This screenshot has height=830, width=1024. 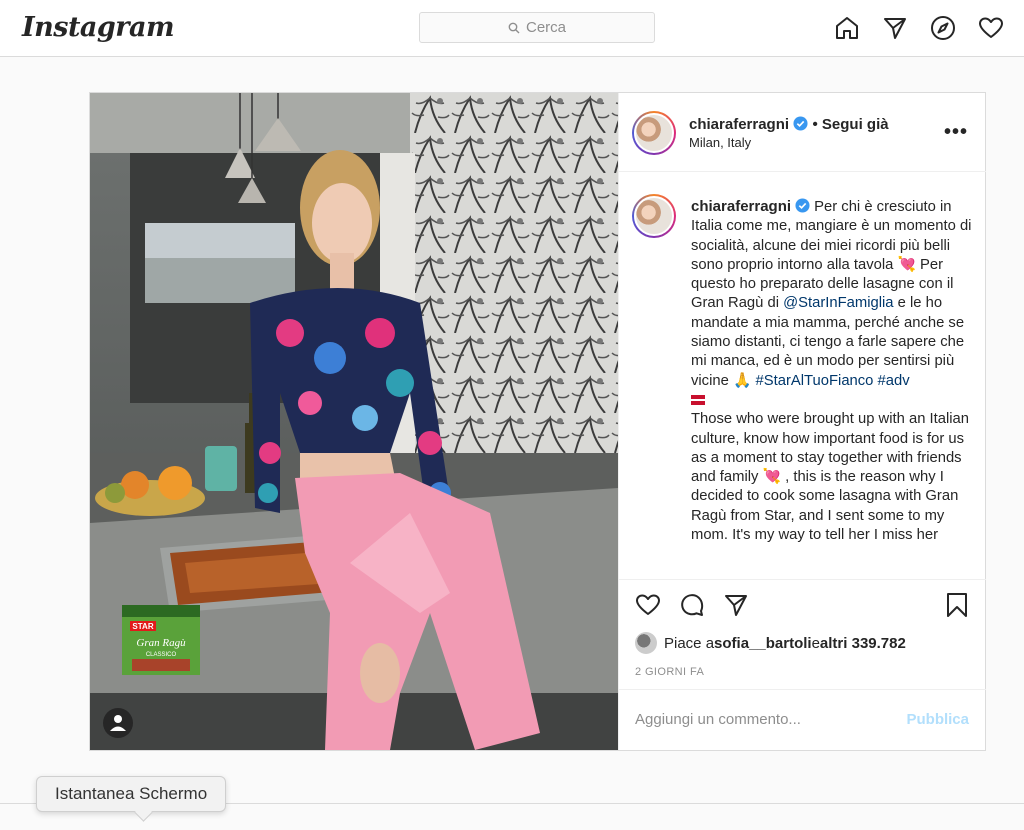 I want to click on avatar, so click(x=654, y=133).